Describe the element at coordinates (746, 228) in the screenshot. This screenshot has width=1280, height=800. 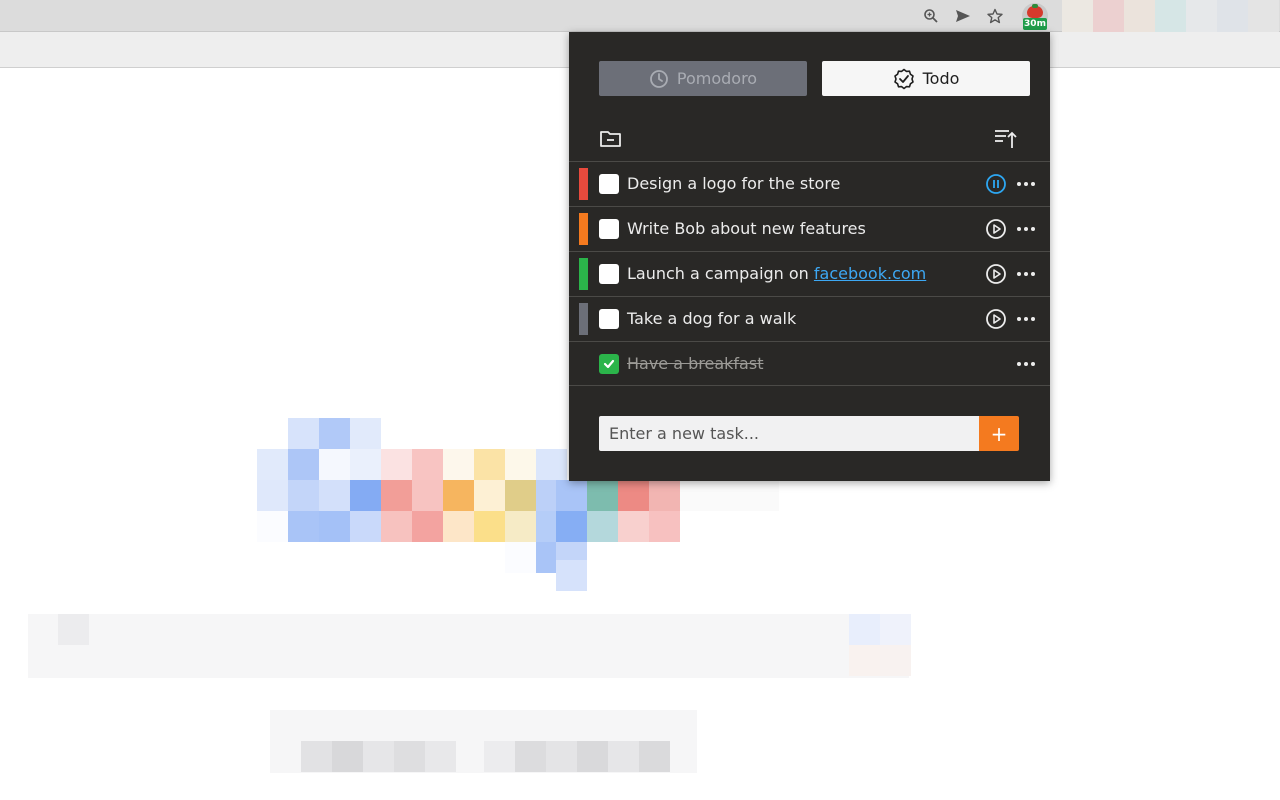
I see `task-label: Write Bob about new features` at that location.